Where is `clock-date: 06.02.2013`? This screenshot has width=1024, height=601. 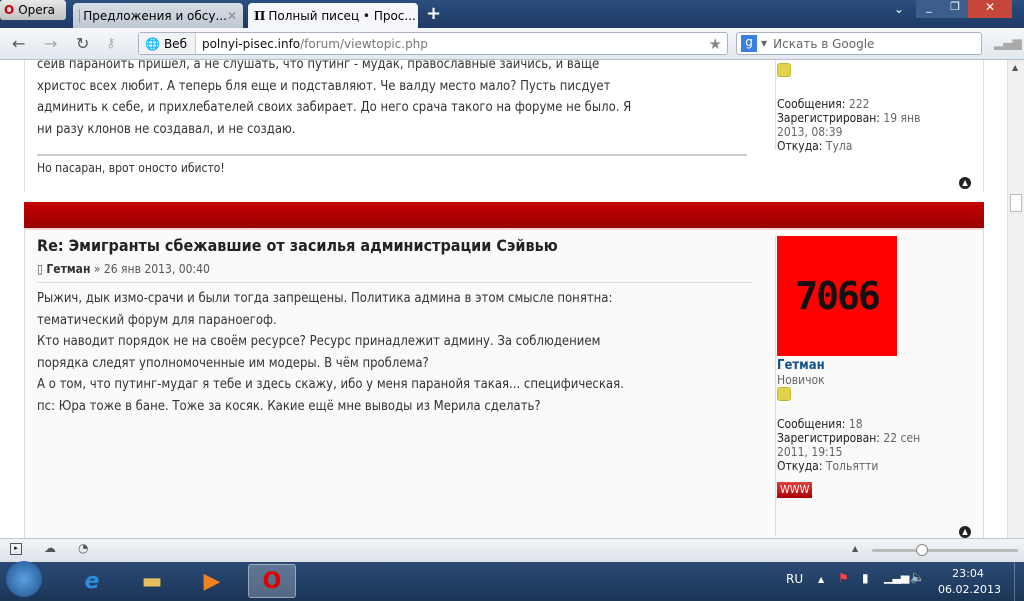 clock-date: 06.02.2013 is located at coordinates (969, 589).